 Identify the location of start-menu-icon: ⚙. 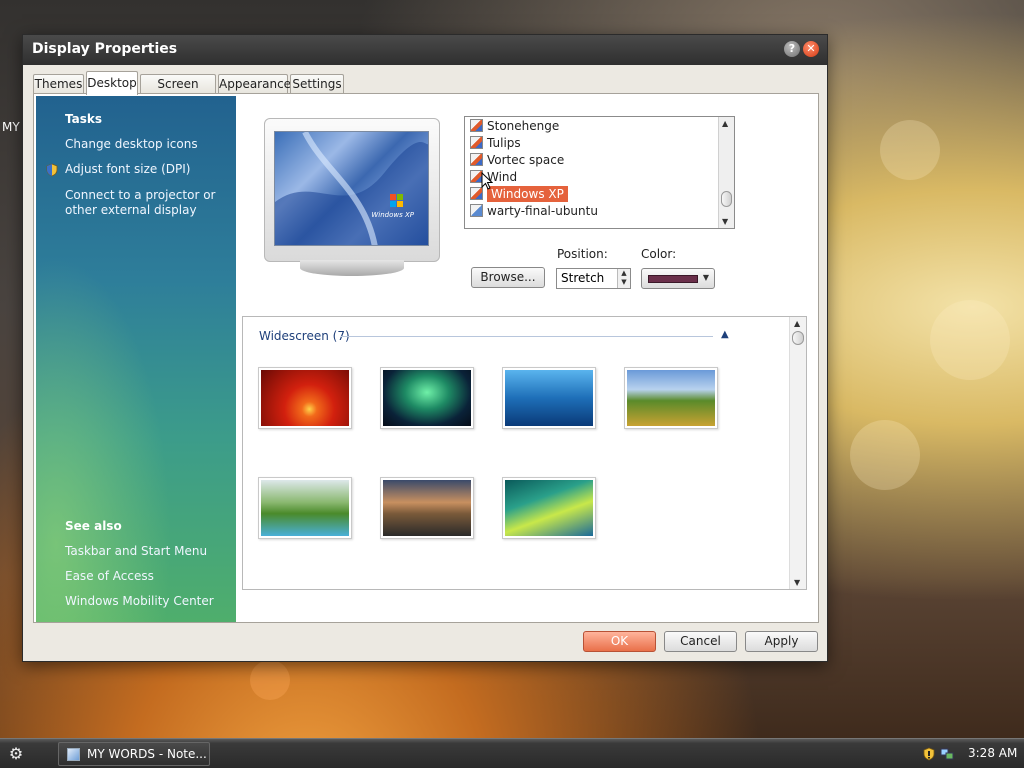
(16, 754).